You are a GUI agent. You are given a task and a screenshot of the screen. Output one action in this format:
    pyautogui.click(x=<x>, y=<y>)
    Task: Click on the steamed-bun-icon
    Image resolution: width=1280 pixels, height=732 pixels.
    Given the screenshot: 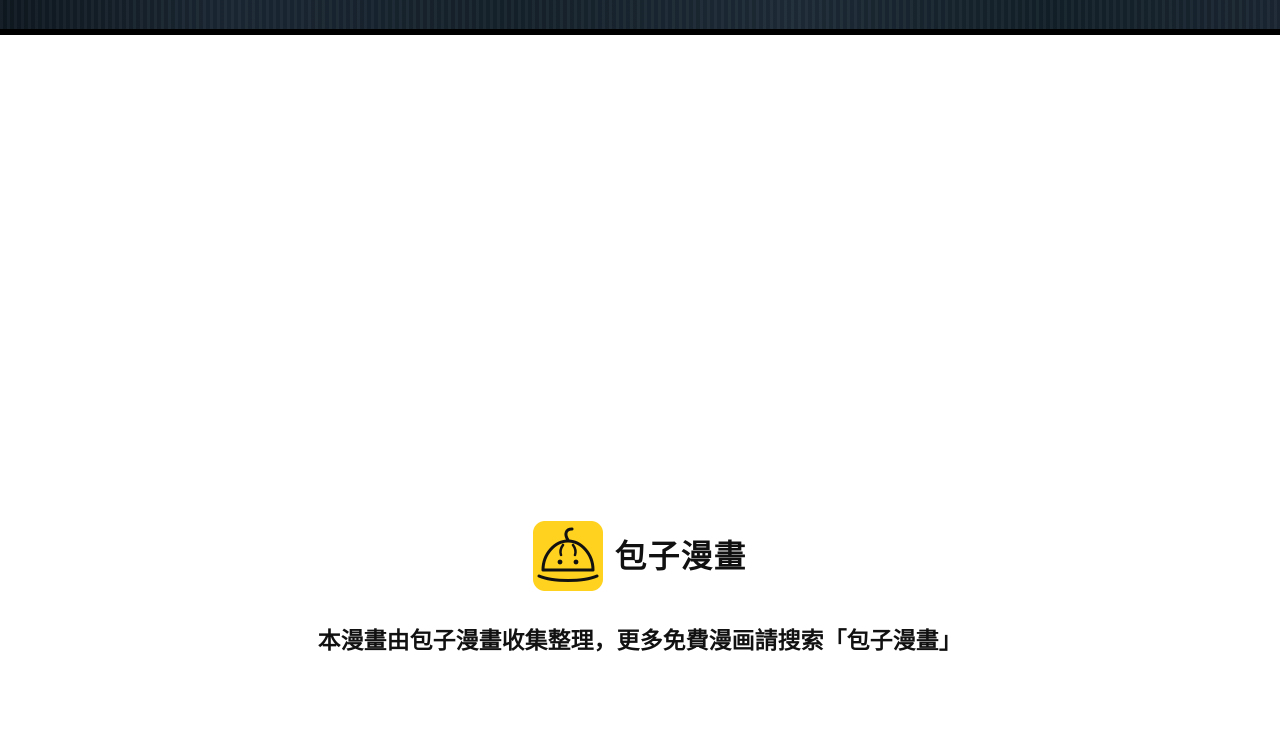 What is the action you would take?
    pyautogui.click(x=568, y=556)
    